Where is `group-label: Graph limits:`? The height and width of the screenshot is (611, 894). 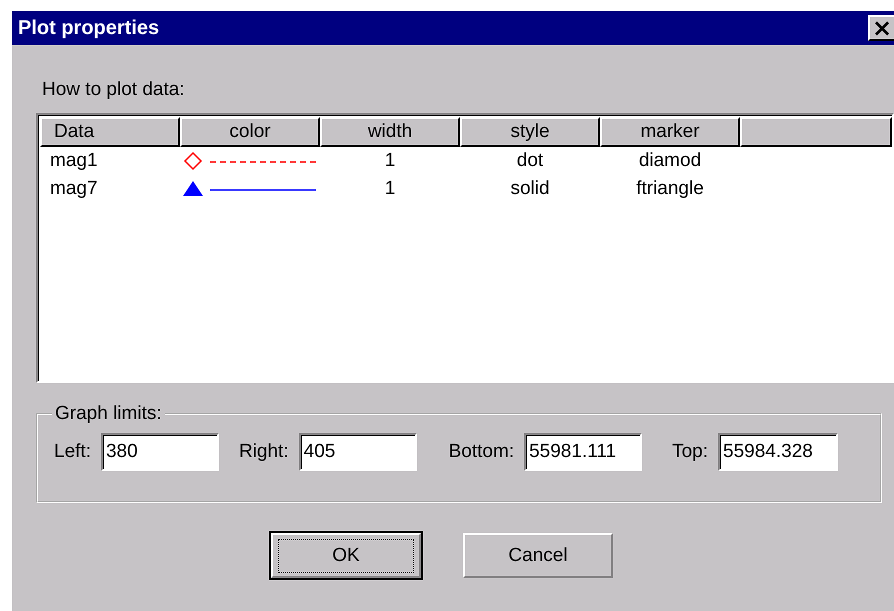 group-label: Graph limits: is located at coordinates (108, 414).